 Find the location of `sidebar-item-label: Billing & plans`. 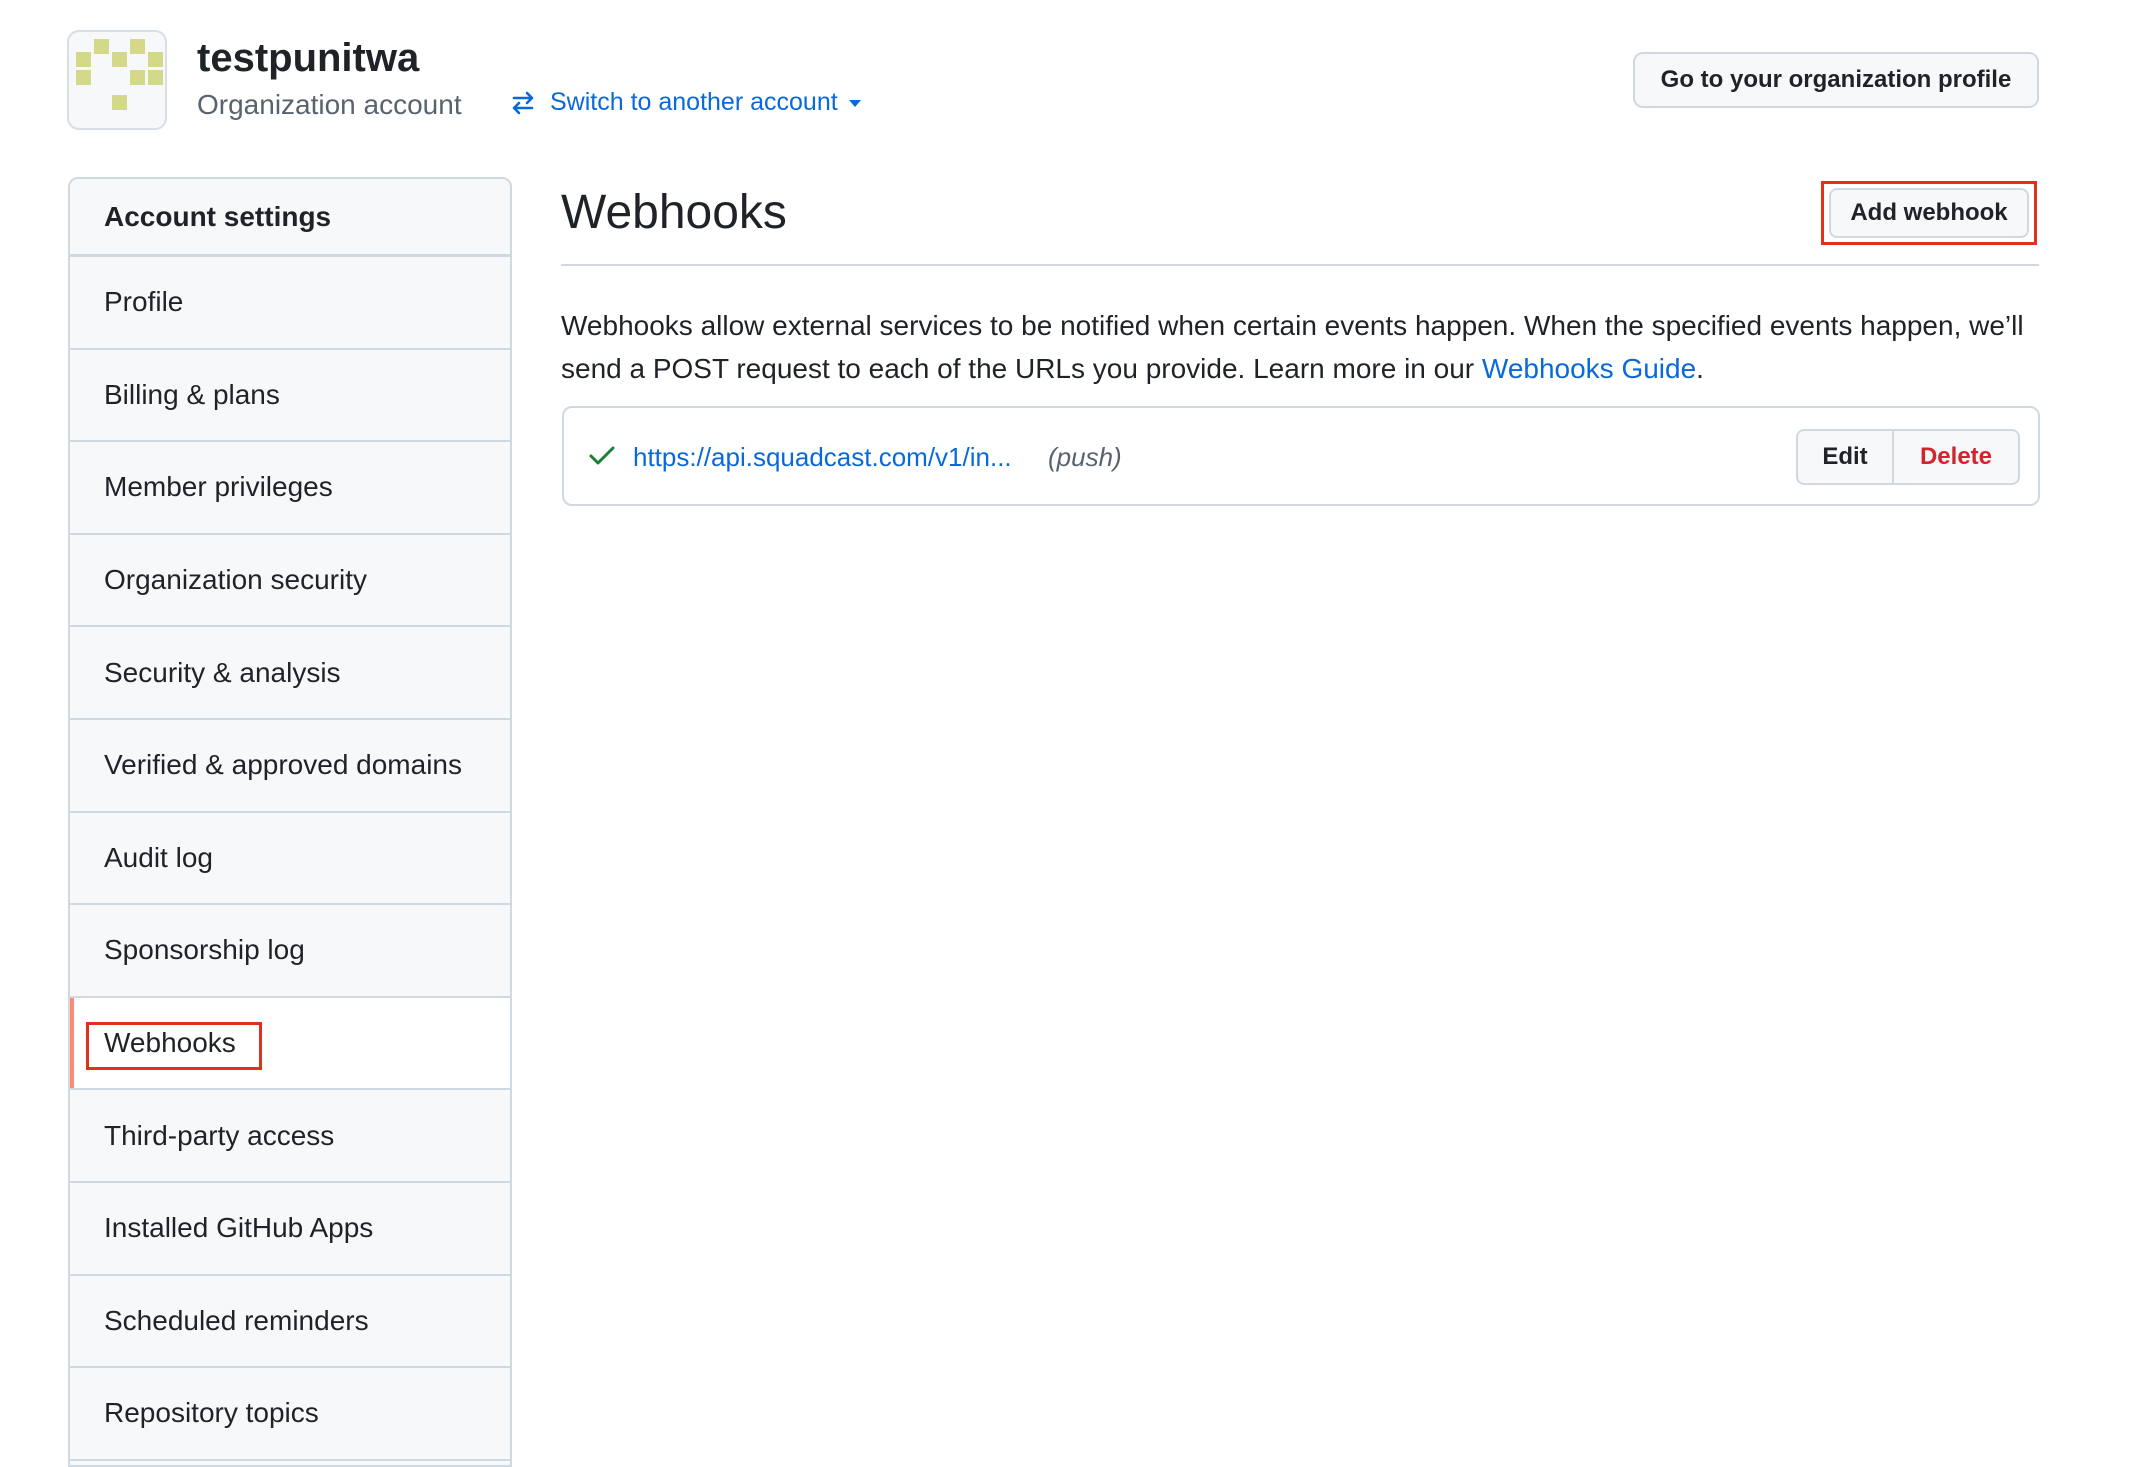

sidebar-item-label: Billing & plans is located at coordinates (192, 394).